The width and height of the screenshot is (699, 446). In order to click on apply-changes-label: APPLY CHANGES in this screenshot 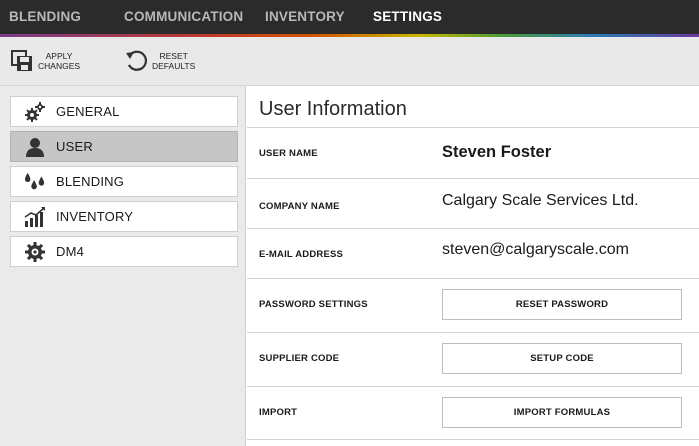, I will do `click(59, 61)`.